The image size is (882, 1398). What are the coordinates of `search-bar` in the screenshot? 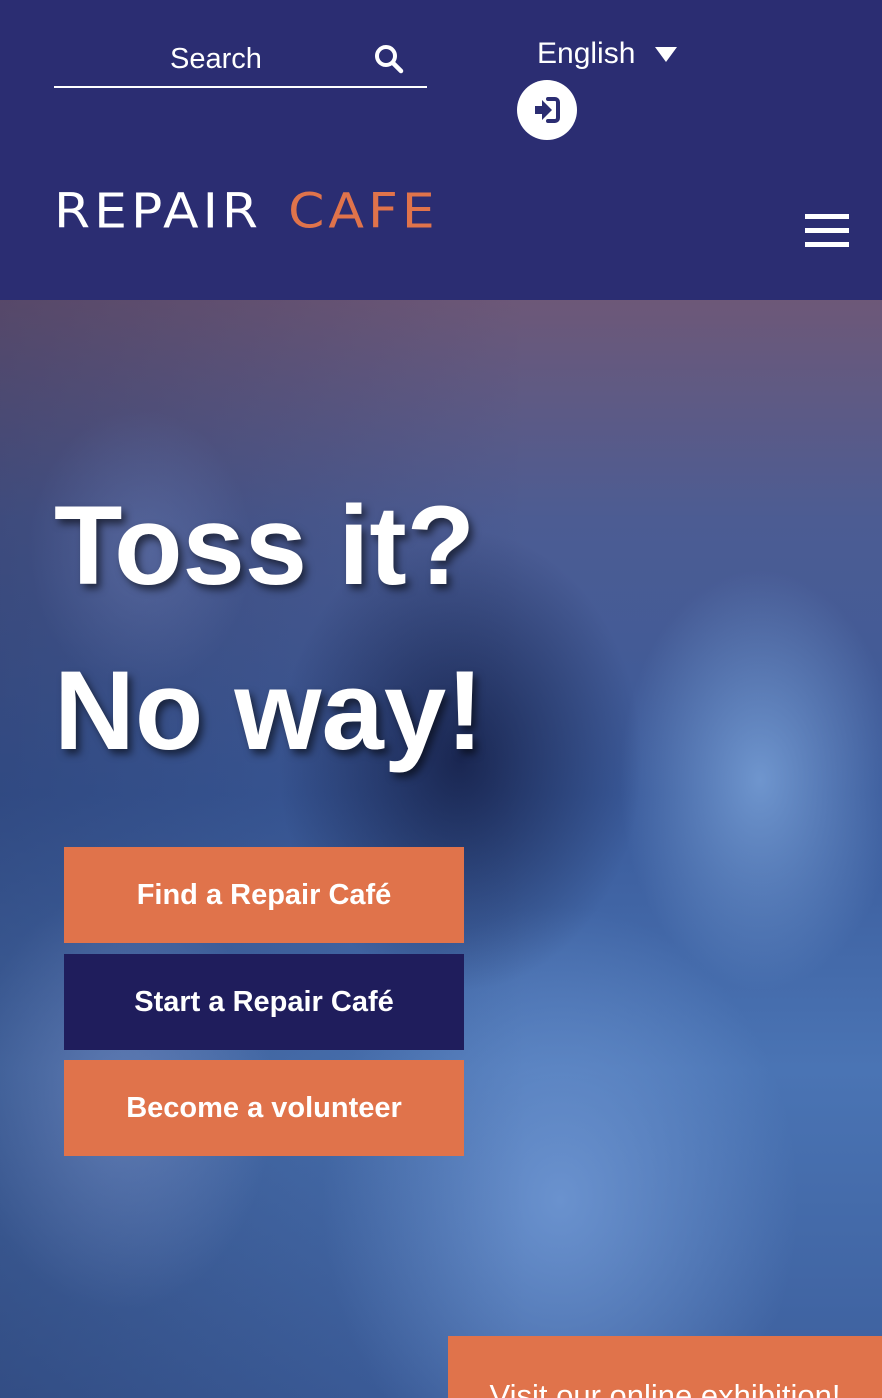 It's located at (240, 59).